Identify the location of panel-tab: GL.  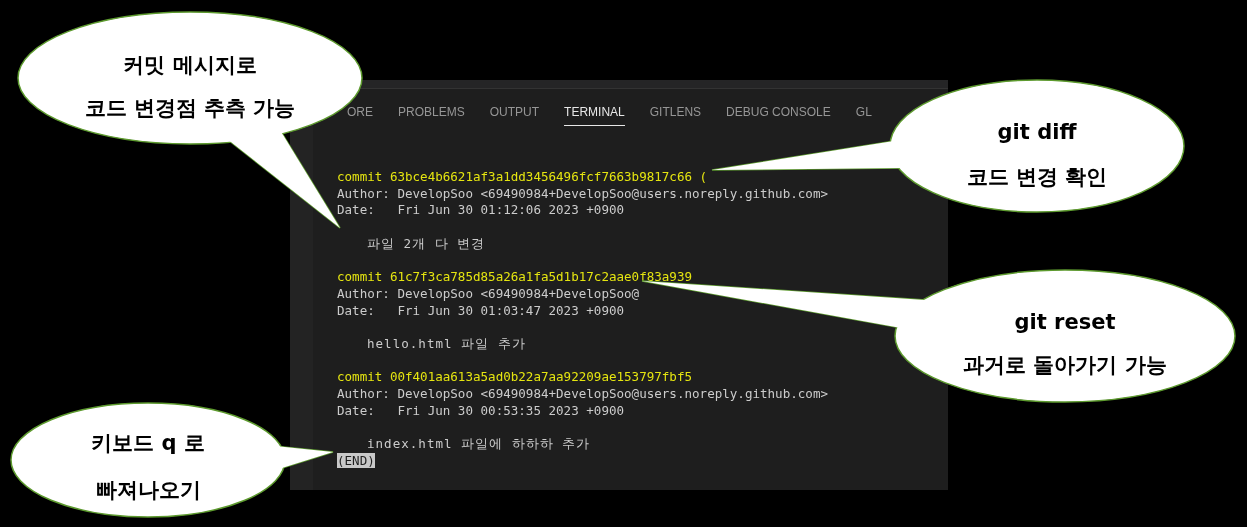
(863, 113).